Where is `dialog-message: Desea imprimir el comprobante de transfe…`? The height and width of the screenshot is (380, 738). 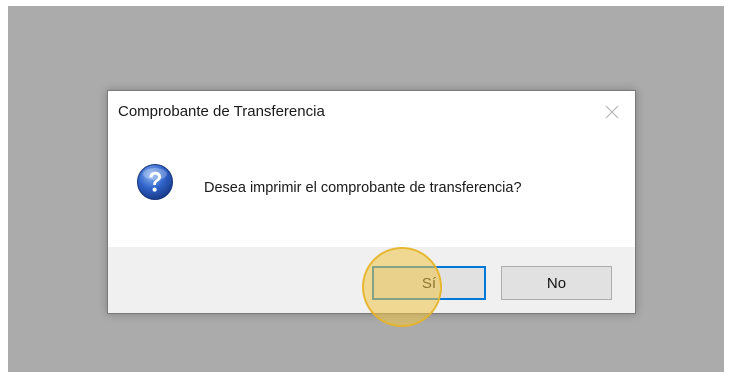 dialog-message: Desea imprimir el comprobante de transfe… is located at coordinates (363, 188).